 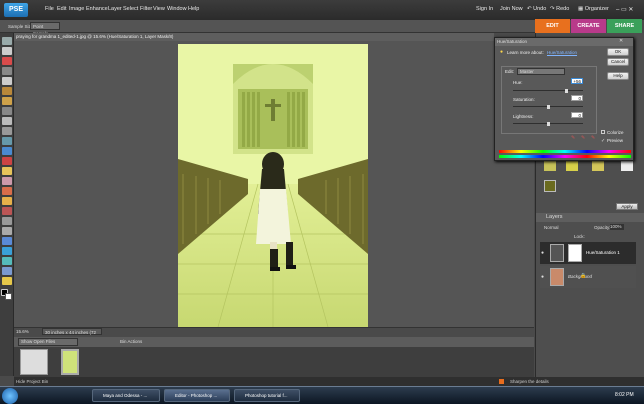 I want to click on undo-button: ↶ Undo, so click(x=536, y=9).